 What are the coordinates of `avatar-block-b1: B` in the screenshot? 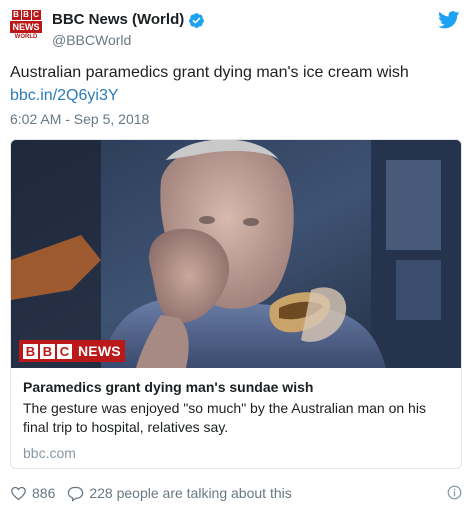 It's located at (16, 15).